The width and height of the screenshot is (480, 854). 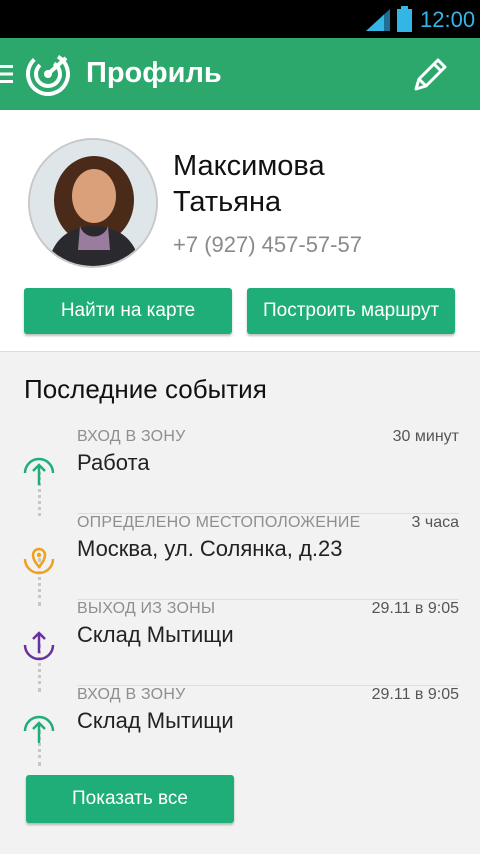 I want to click on event-type: ОПРЕДЕЛЕНО МЕСТОПОЛОЖЕНИЕ, so click(x=219, y=522).